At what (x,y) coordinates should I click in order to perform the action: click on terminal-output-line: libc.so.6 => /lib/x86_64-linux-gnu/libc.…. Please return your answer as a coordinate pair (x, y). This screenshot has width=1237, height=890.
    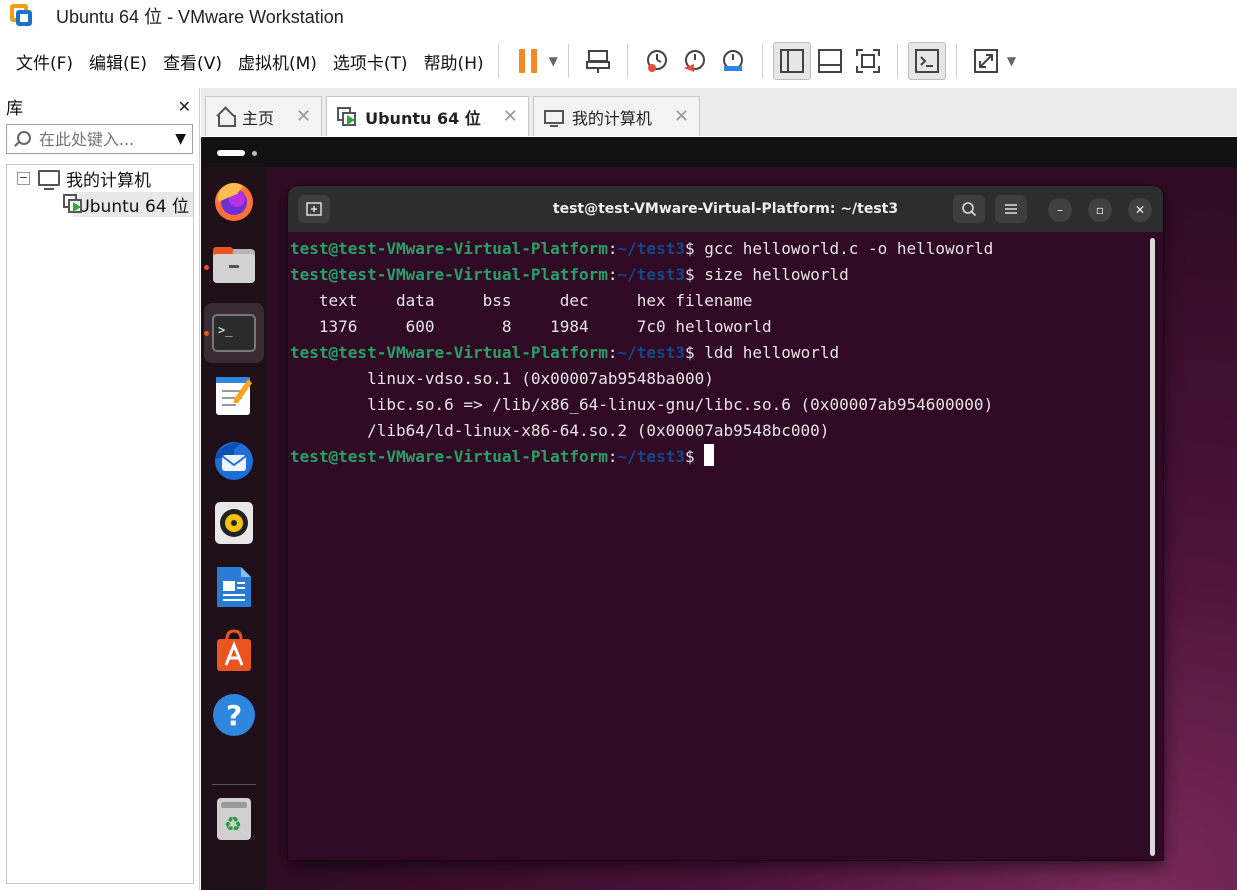
    Looking at the image, I should click on (642, 404).